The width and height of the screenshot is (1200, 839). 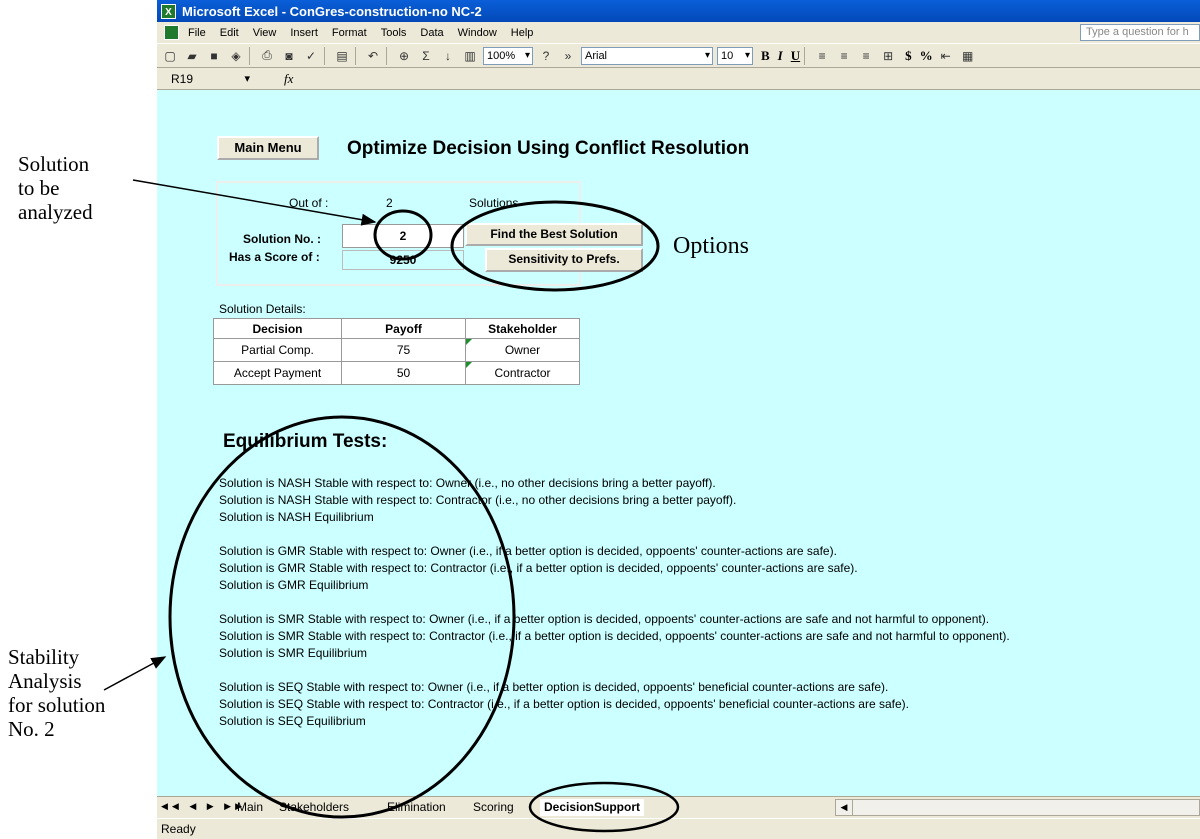 What do you see at coordinates (403, 260) in the screenshot?
I see `score-value: 9250` at bounding box center [403, 260].